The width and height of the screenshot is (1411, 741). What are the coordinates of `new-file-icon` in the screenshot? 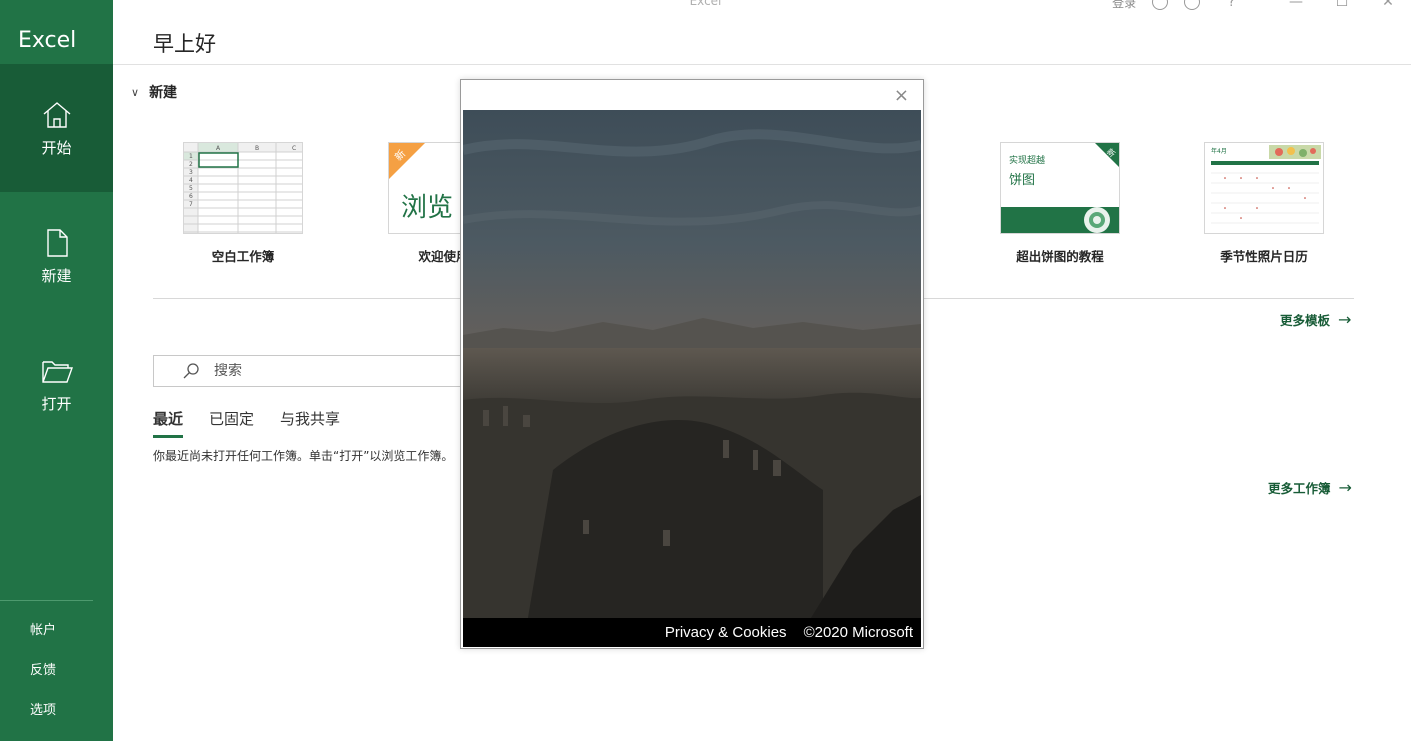 It's located at (57, 242).